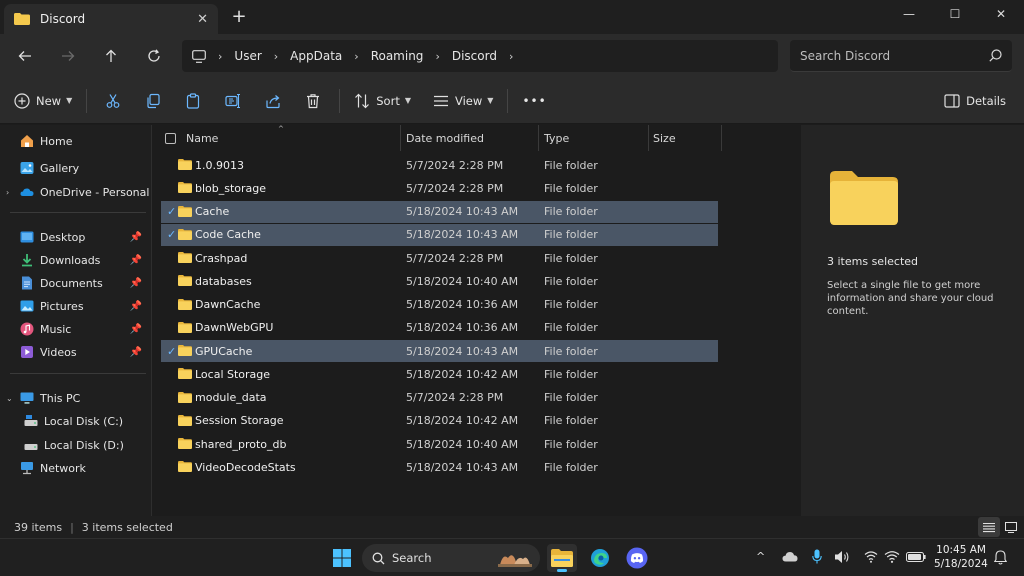 This screenshot has height=576, width=1024. I want to click on table-row: blob_storage 5/7/2024 2:28 PM File folder, so click(439, 188).